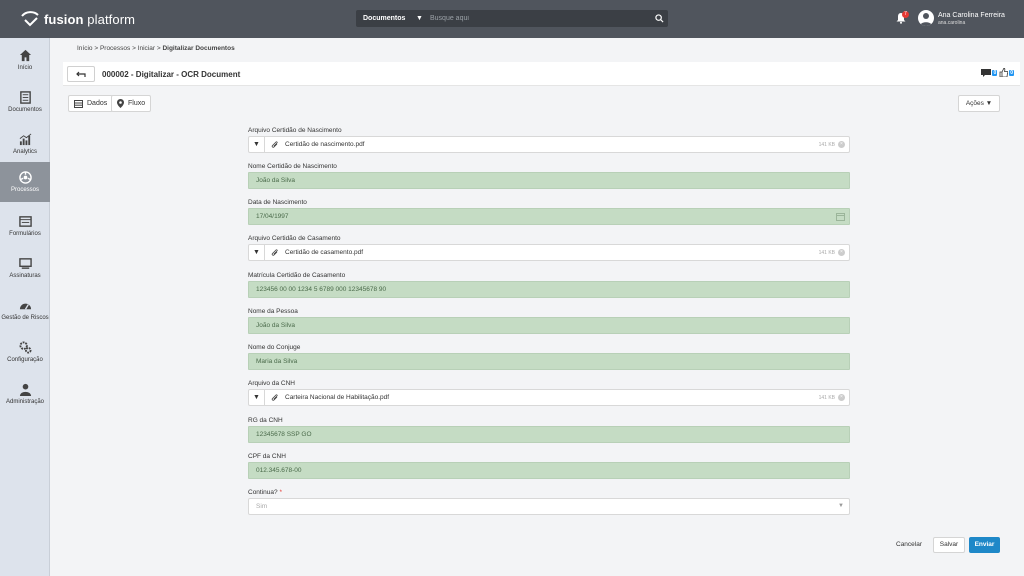  What do you see at coordinates (274, 347) in the screenshot?
I see `field-label: Nome do Conjuge` at bounding box center [274, 347].